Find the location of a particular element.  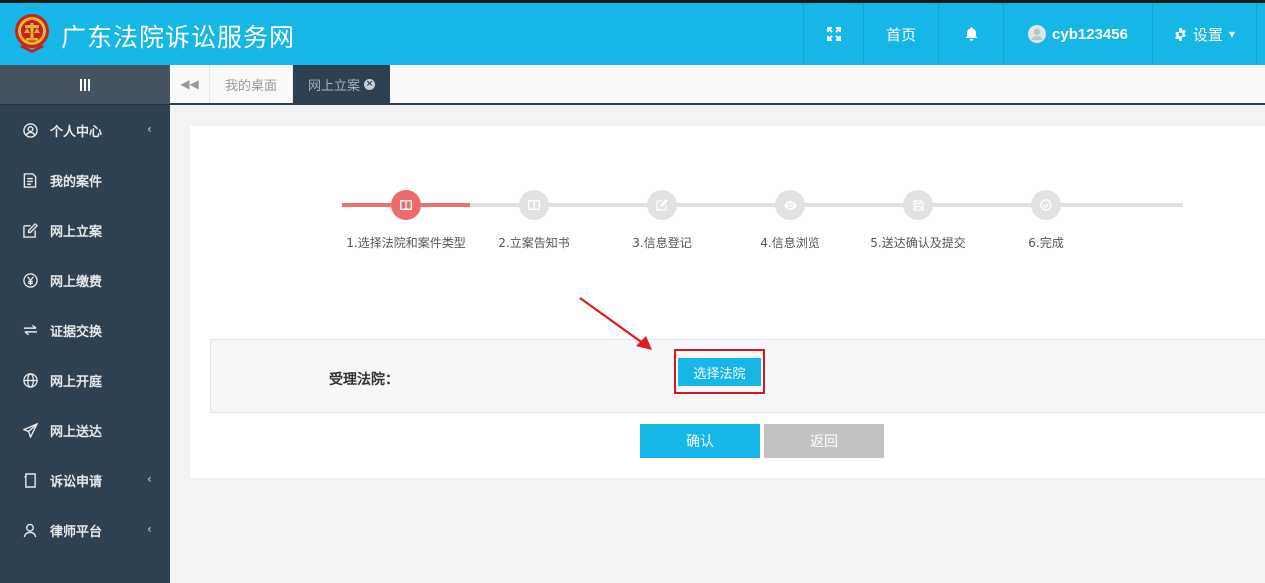

sidebar-item-label: 网上送达 is located at coordinates (76, 432).